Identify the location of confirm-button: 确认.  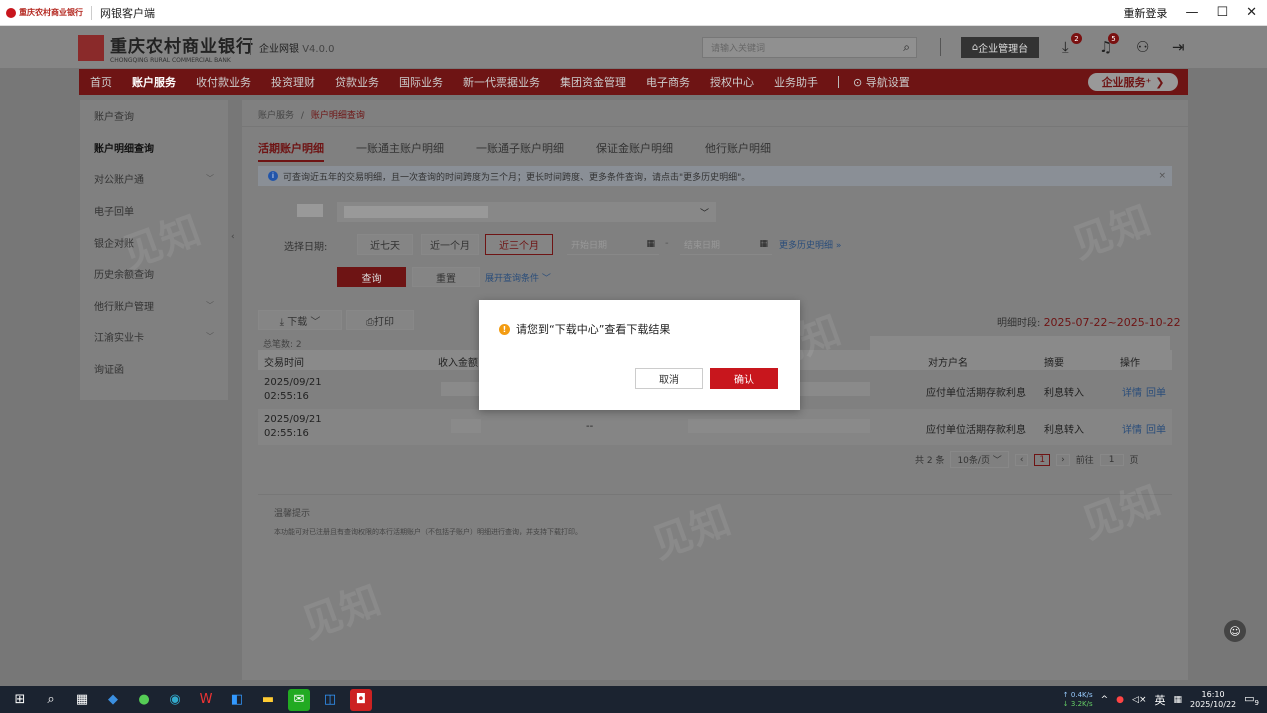
(744, 378).